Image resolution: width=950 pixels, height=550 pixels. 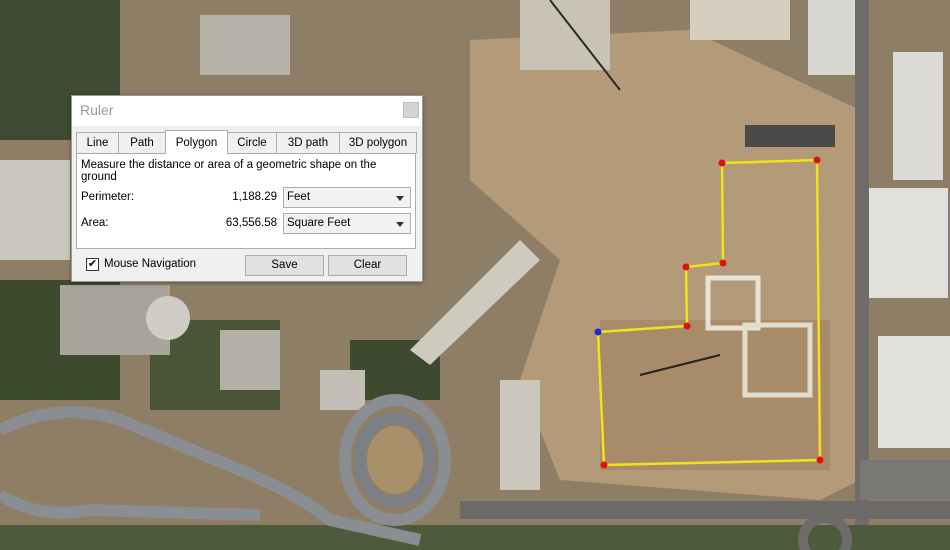 What do you see at coordinates (308, 142) in the screenshot?
I see `tab-3d-path: 3D path` at bounding box center [308, 142].